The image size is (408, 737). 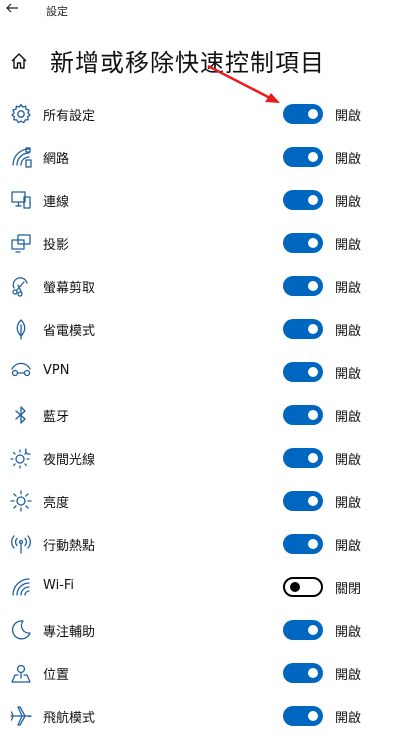 I want to click on quick-action-label: 專注輔助, so click(x=69, y=632).